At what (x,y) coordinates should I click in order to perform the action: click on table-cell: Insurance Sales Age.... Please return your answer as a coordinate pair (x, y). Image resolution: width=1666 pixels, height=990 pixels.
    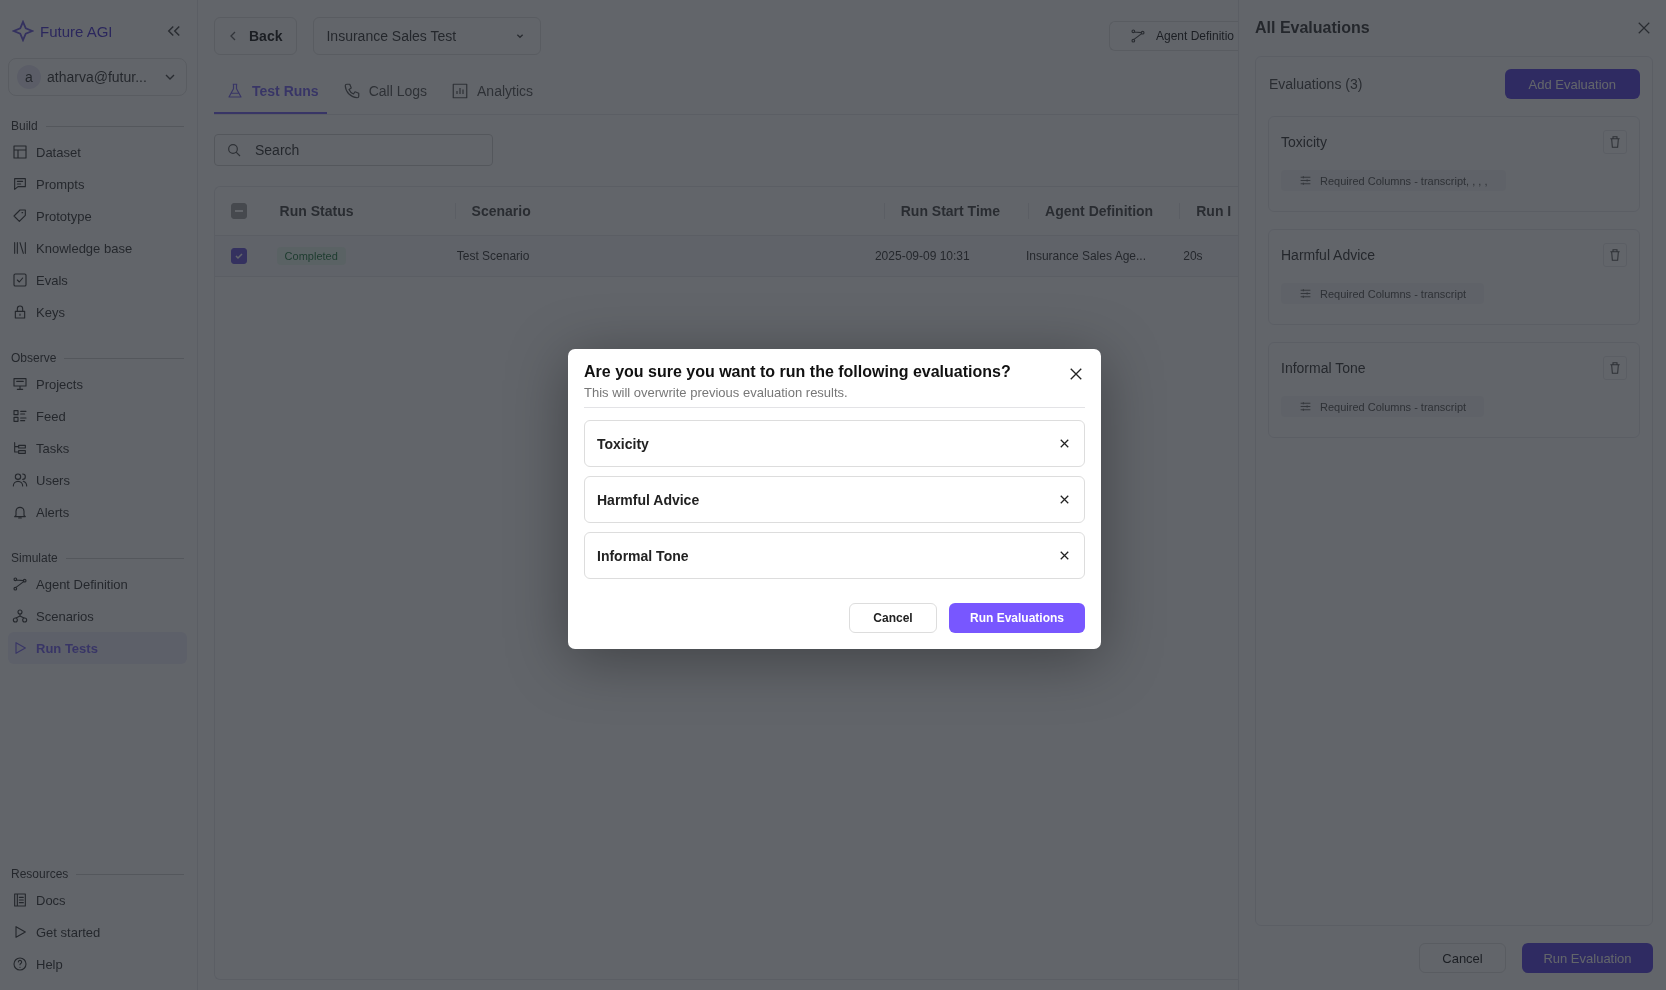
    Looking at the image, I should click on (1085, 256).